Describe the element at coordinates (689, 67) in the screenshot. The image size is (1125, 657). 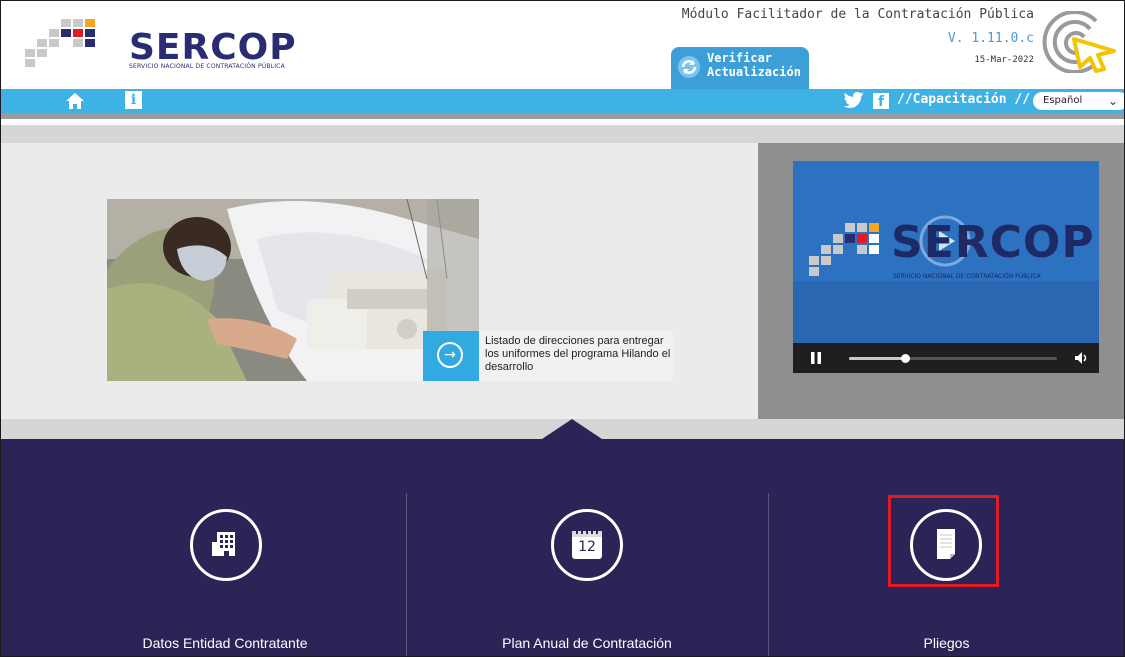
I see `refresh-icon` at that location.